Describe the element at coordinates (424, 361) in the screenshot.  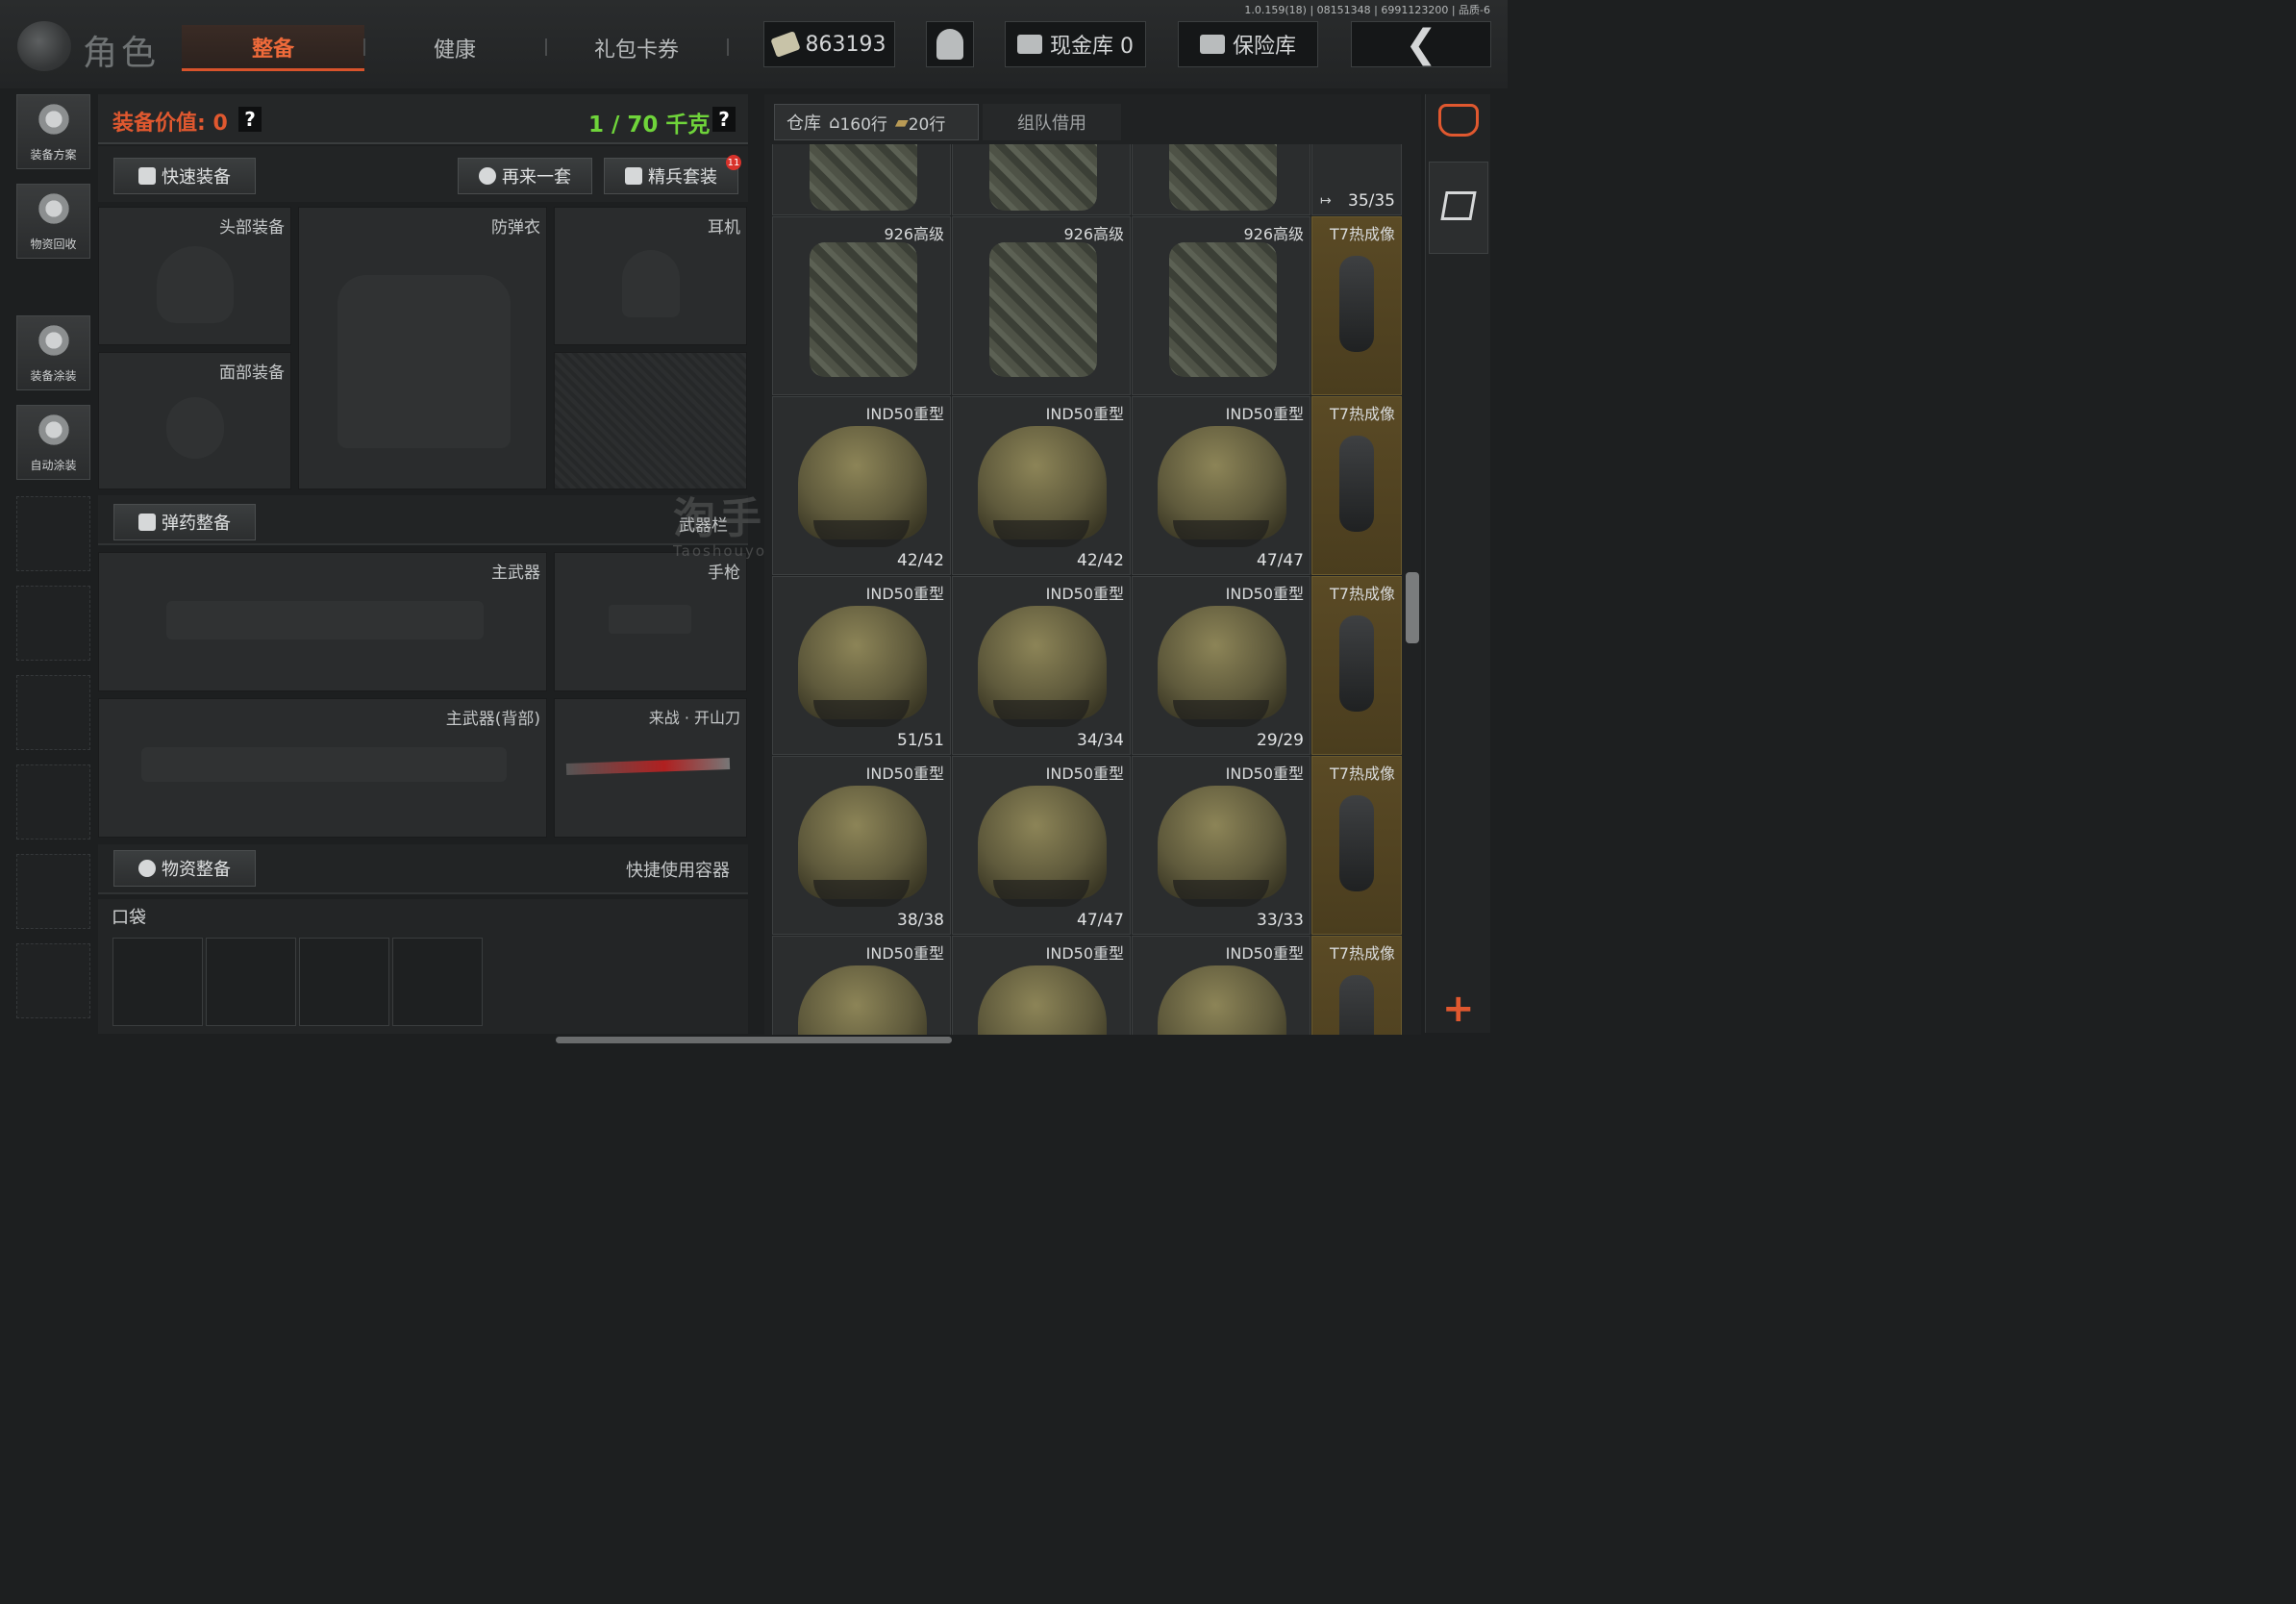
I see `vest-placeholder-icon` at that location.